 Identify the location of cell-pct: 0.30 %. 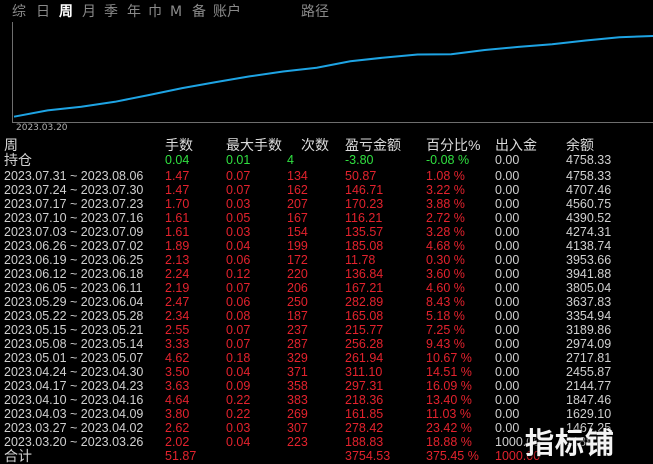
(445, 260).